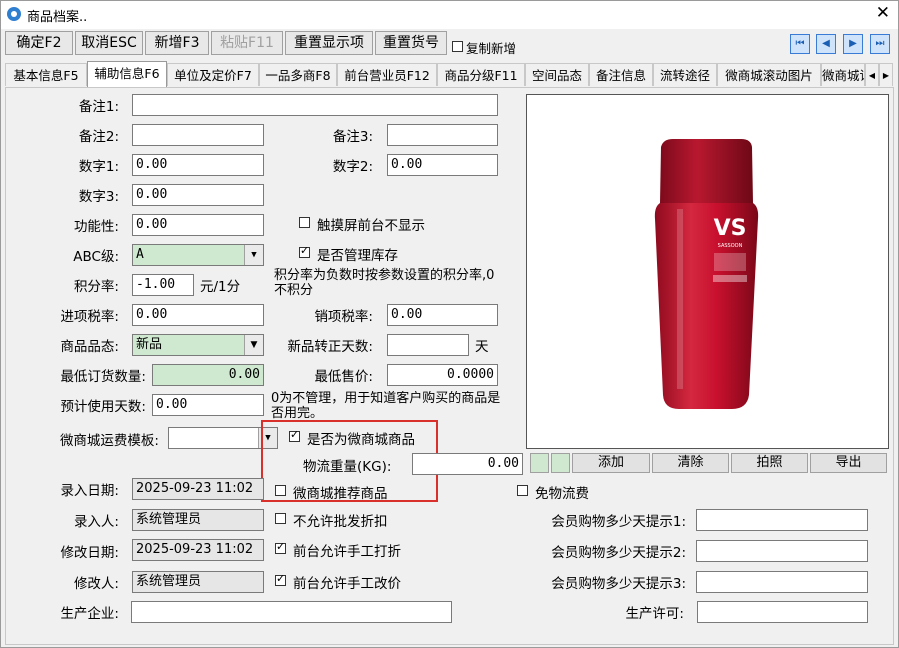 This screenshot has width=899, height=648. I want to click on entry-date-label: 录入日期:, so click(89, 491).